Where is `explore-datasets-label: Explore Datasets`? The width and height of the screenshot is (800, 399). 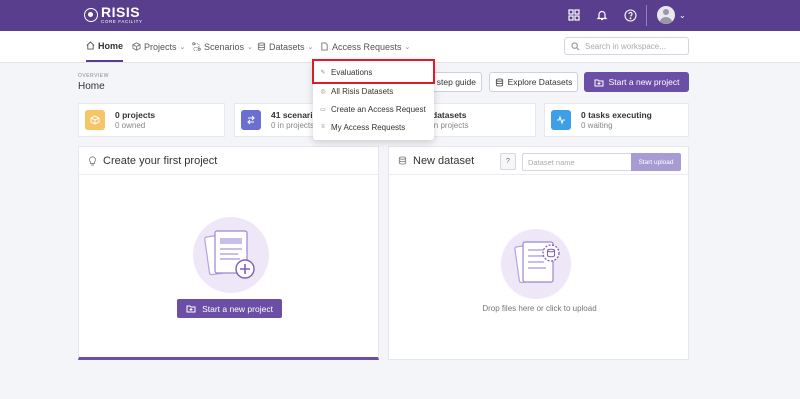 explore-datasets-label: Explore Datasets is located at coordinates (540, 82).